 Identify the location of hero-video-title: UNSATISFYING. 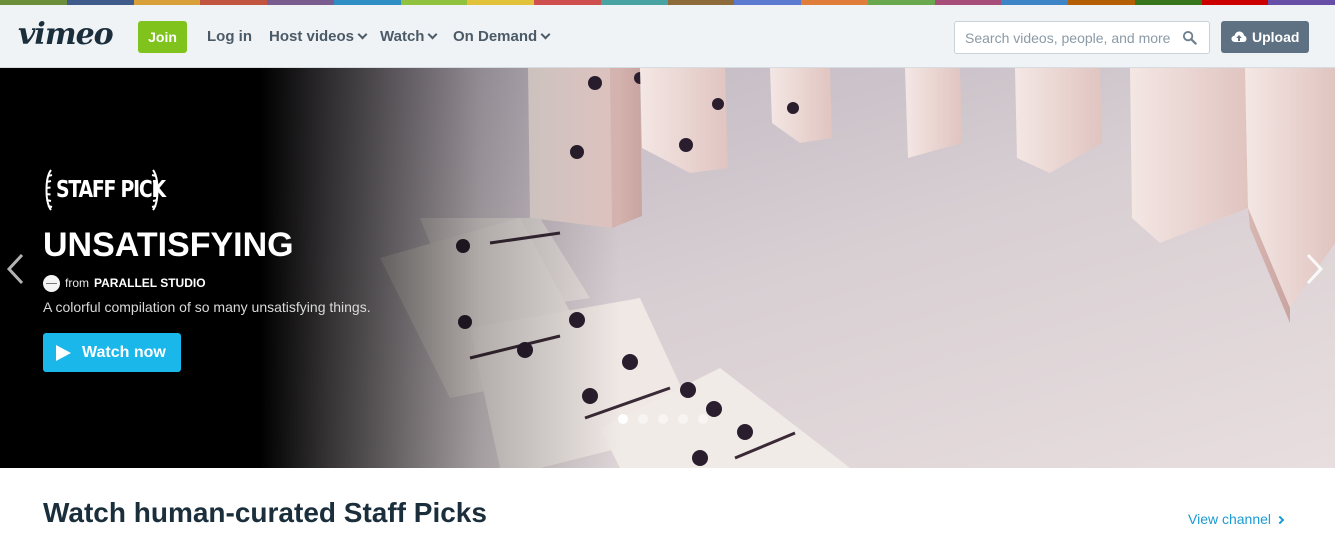
(168, 245).